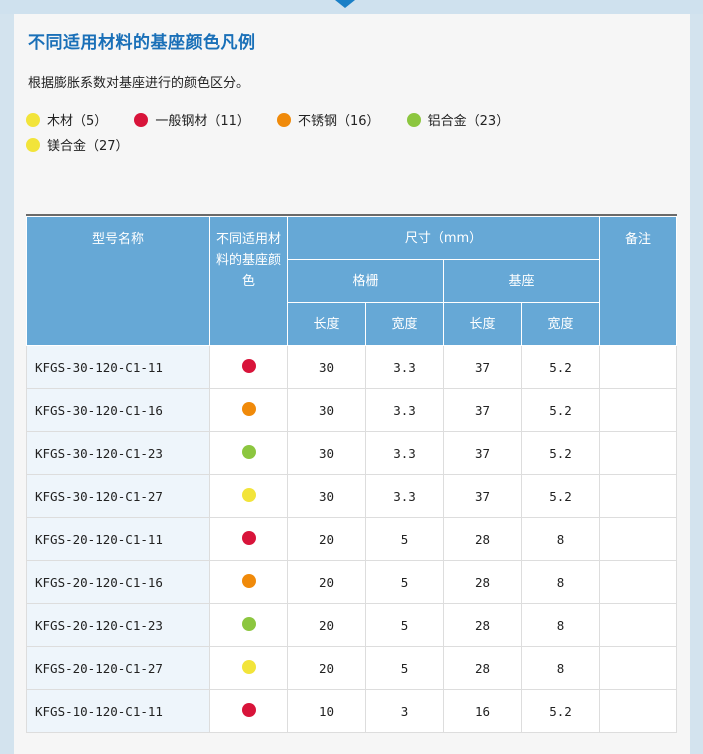 This screenshot has height=754, width=703. Describe the element at coordinates (365, 281) in the screenshot. I see `header-grating: 格栅` at that location.